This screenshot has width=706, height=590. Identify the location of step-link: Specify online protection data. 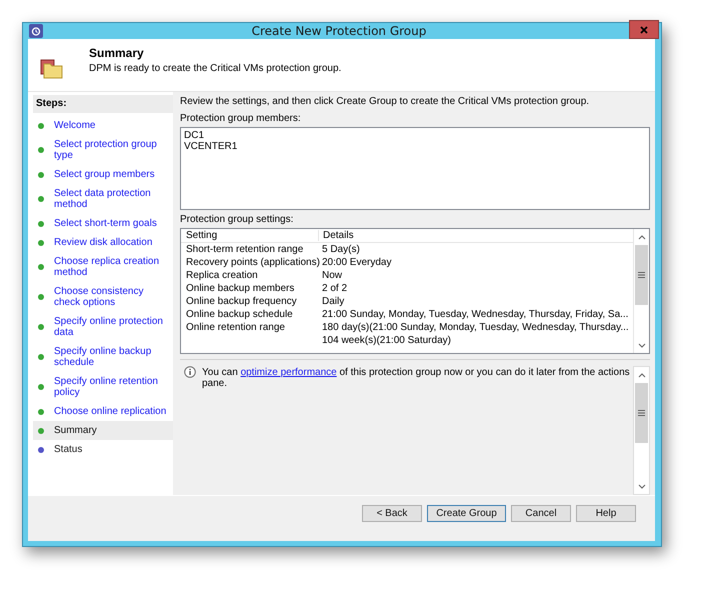
(112, 327).